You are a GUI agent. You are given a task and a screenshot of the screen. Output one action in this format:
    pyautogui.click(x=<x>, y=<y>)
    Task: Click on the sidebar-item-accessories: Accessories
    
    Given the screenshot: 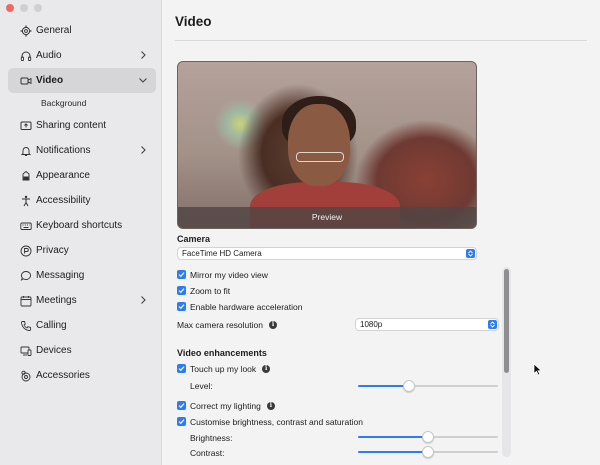 What is the action you would take?
    pyautogui.click(x=82, y=375)
    